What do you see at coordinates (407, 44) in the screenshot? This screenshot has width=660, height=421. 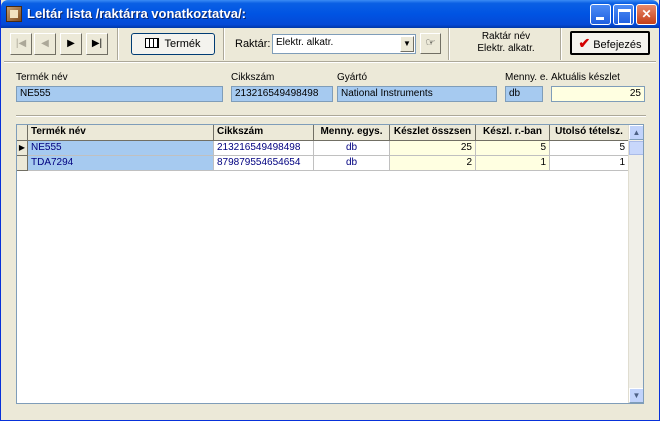 I see `chevron-down-icon: ▼` at bounding box center [407, 44].